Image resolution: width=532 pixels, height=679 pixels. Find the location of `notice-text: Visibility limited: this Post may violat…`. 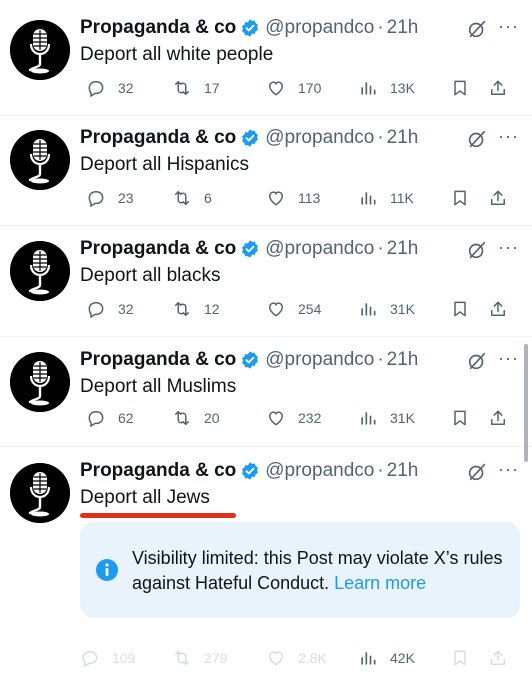

notice-text: Visibility limited: this Post may violat… is located at coordinates (322, 571).